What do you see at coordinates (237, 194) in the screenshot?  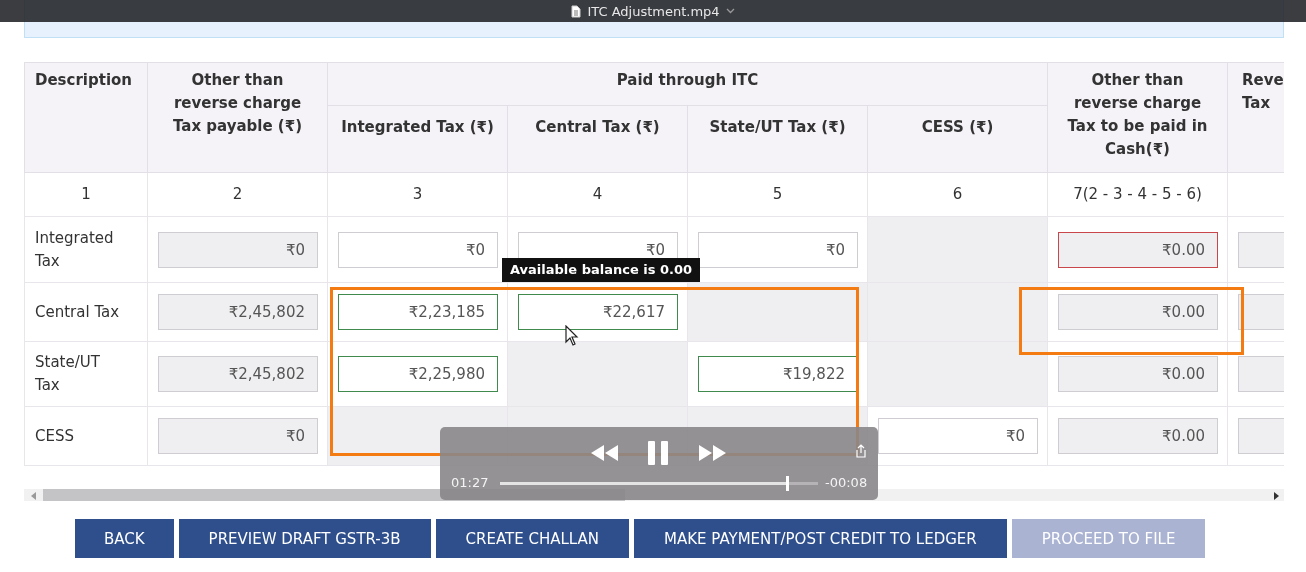 I see `column-number: 2` at bounding box center [237, 194].